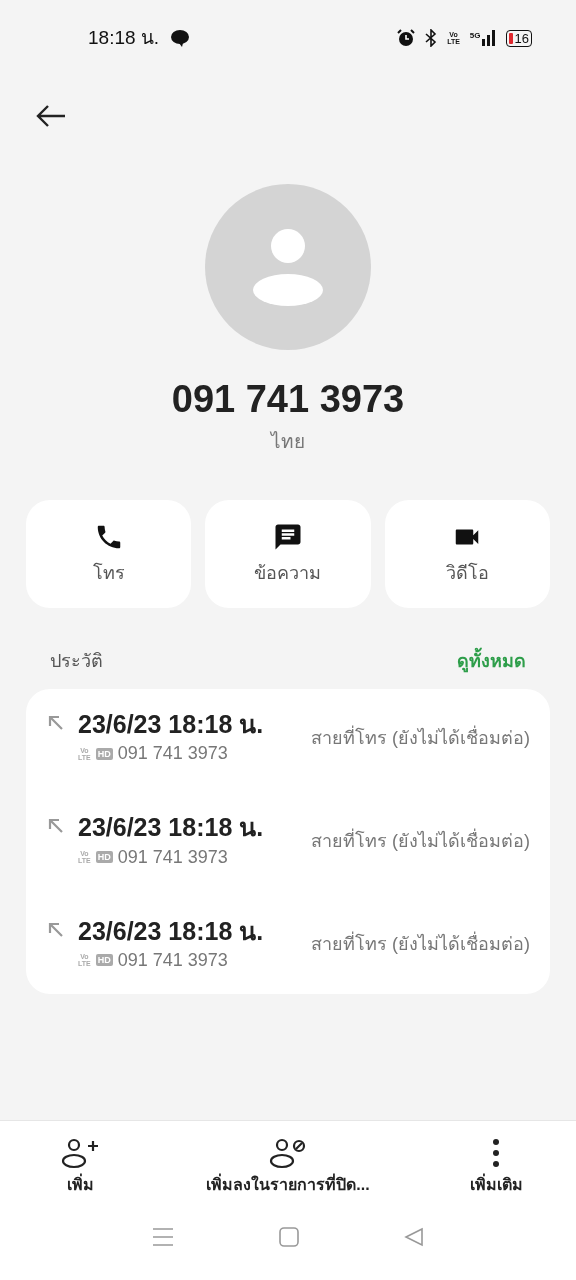 This screenshot has width=576, height=1280. I want to click on block-person-icon, so click(288, 1153).